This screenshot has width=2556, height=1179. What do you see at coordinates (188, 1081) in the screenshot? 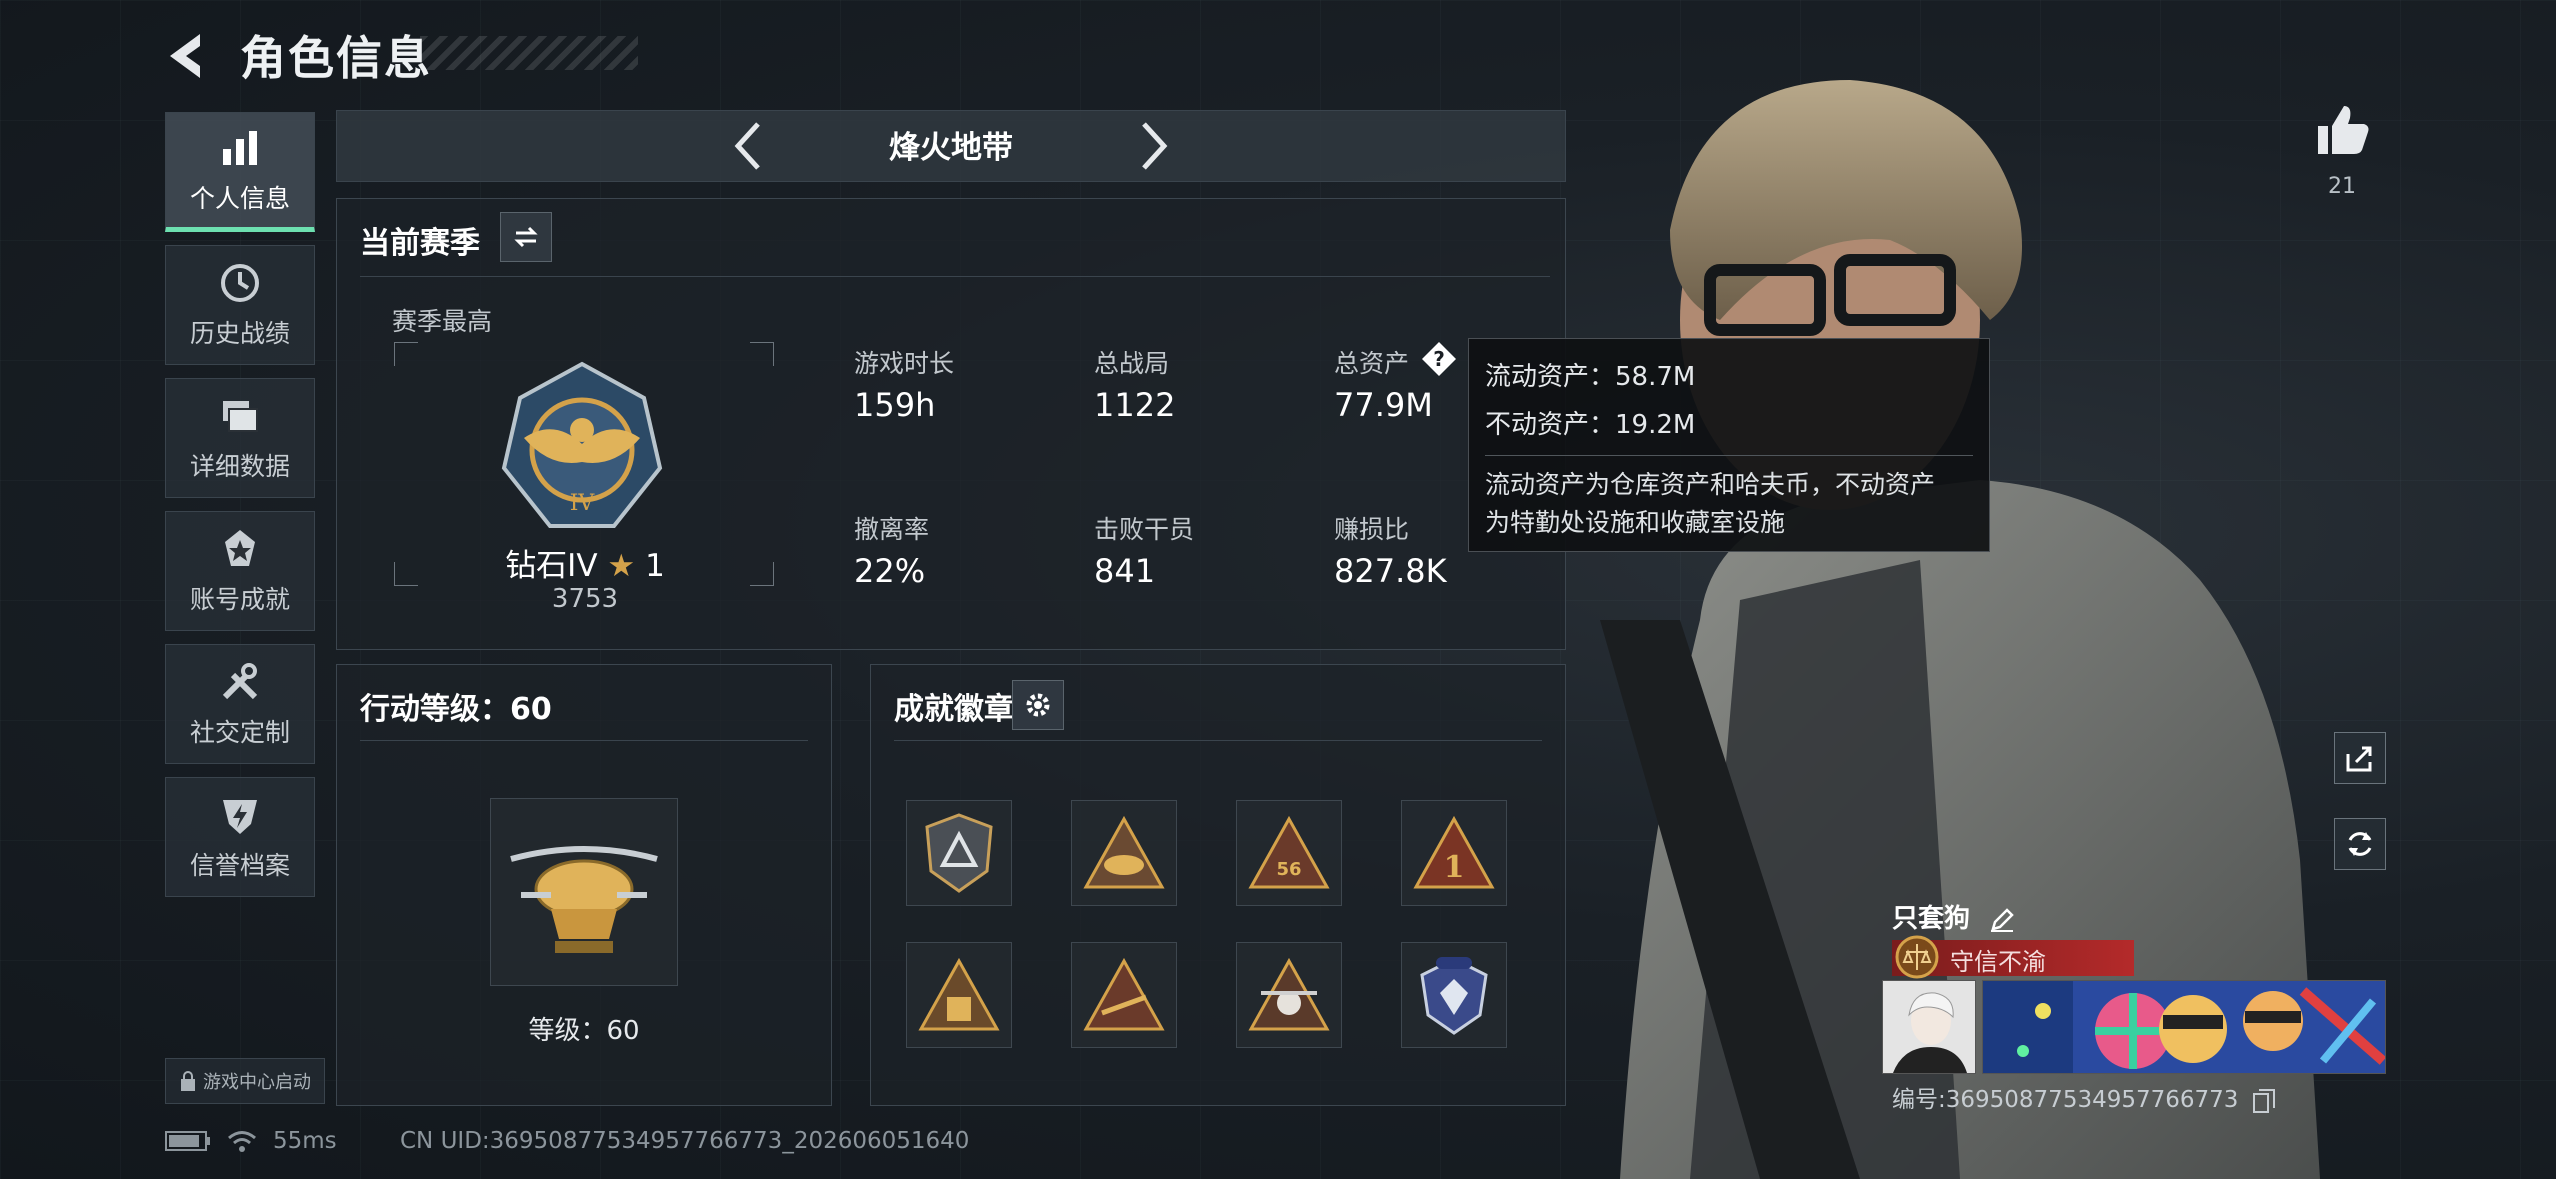
I see `lock-icon` at bounding box center [188, 1081].